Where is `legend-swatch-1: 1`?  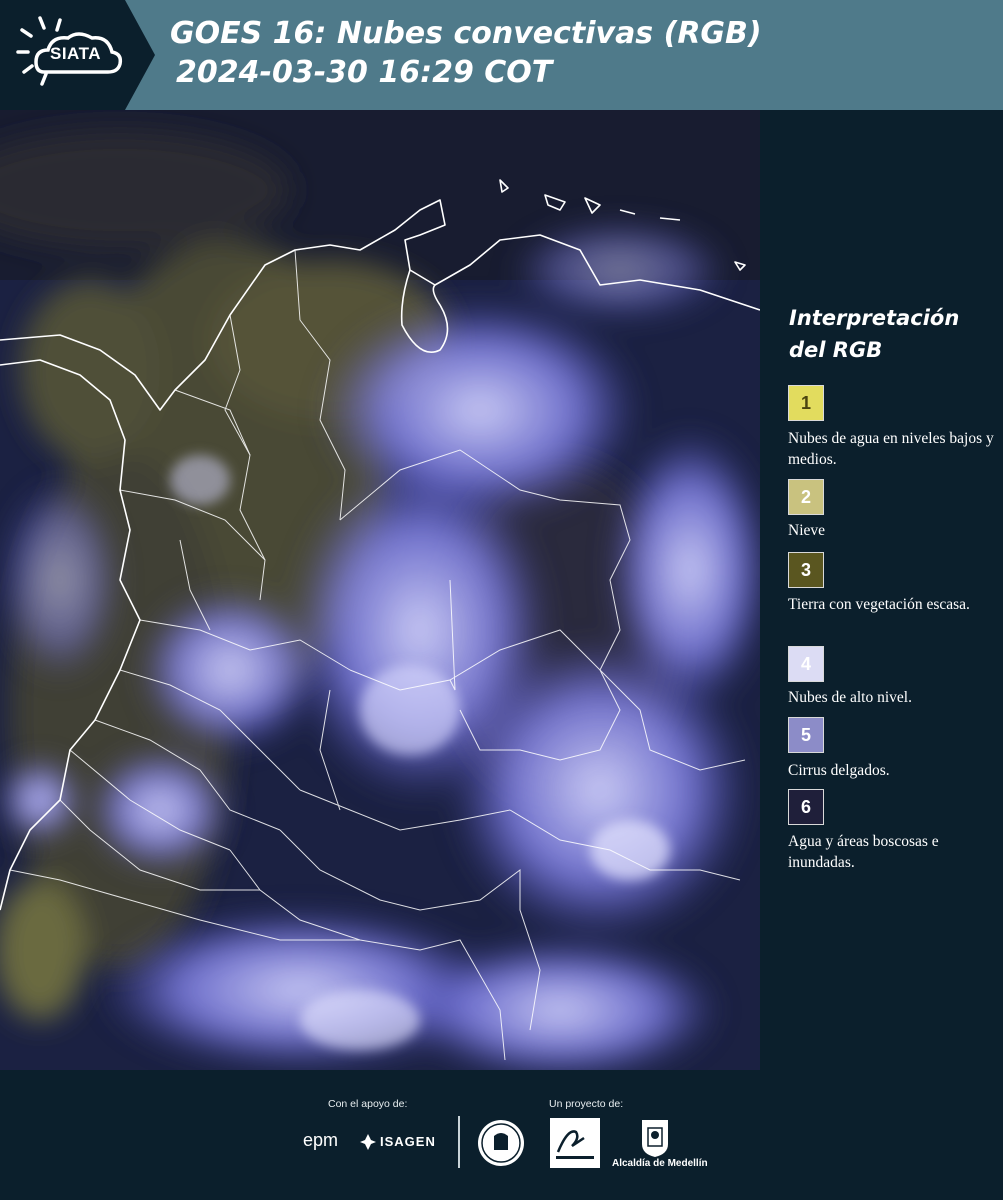
legend-swatch-1: 1 is located at coordinates (806, 403).